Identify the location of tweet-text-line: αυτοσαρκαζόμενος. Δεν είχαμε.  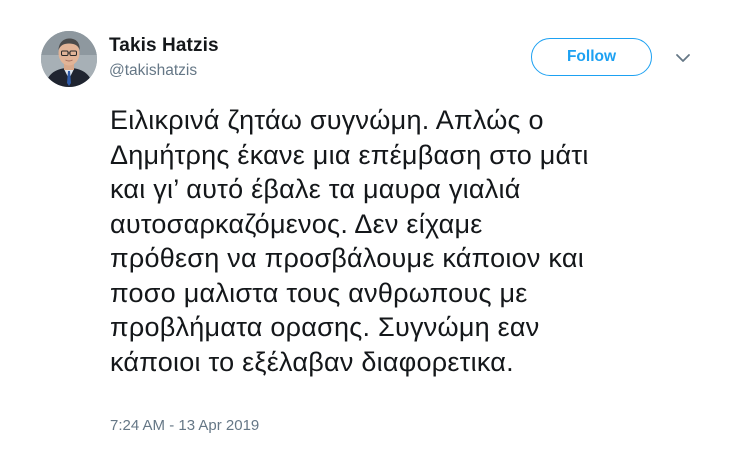
(296, 223).